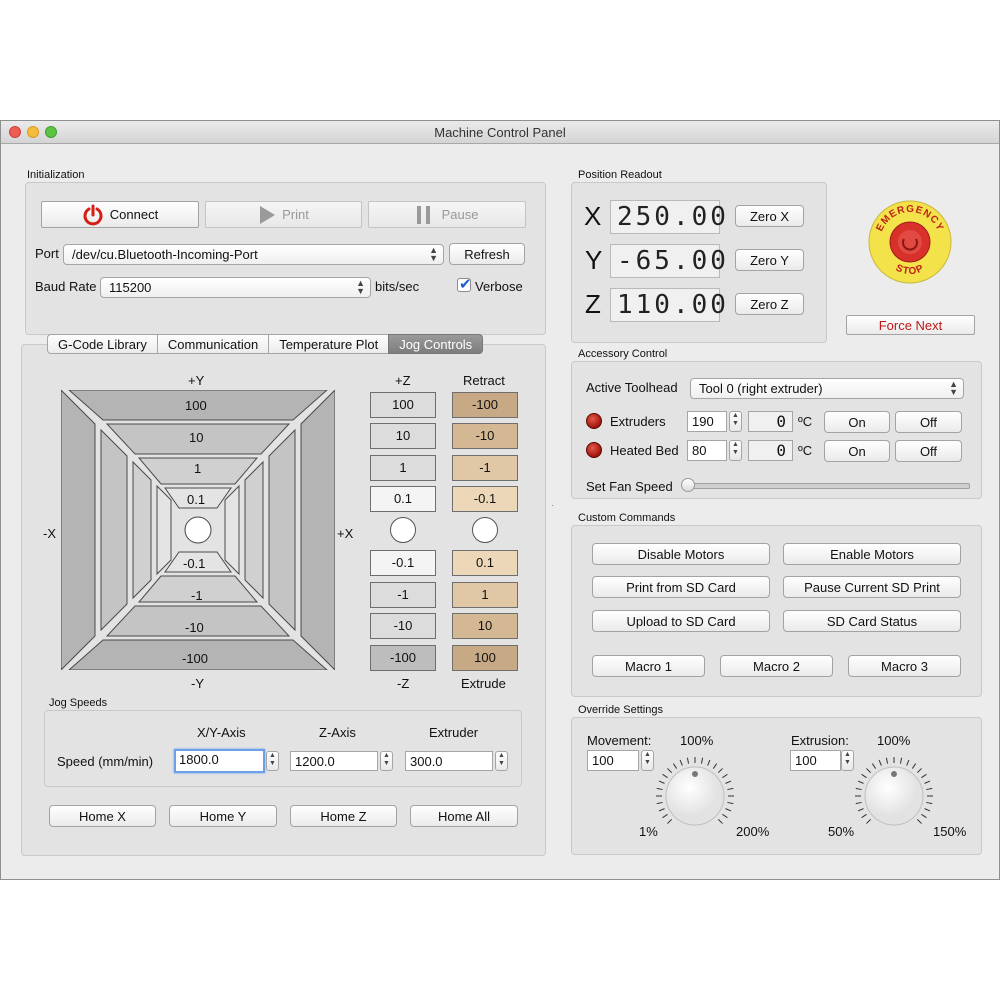 The width and height of the screenshot is (1000, 1000). I want to click on movement-input: 100, so click(613, 760).